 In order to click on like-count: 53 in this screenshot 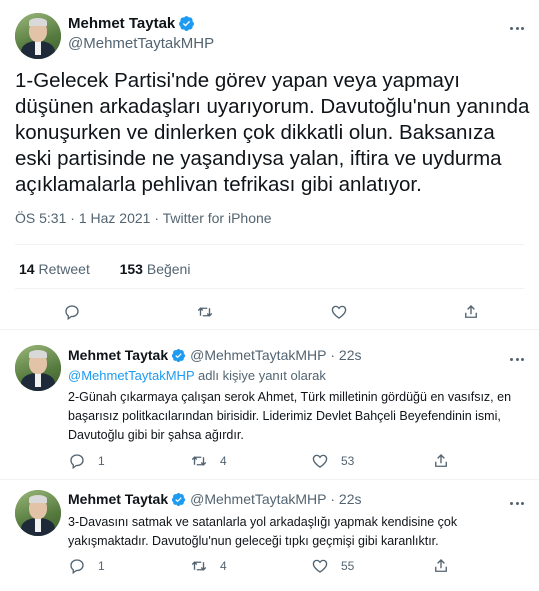, I will do `click(348, 461)`.